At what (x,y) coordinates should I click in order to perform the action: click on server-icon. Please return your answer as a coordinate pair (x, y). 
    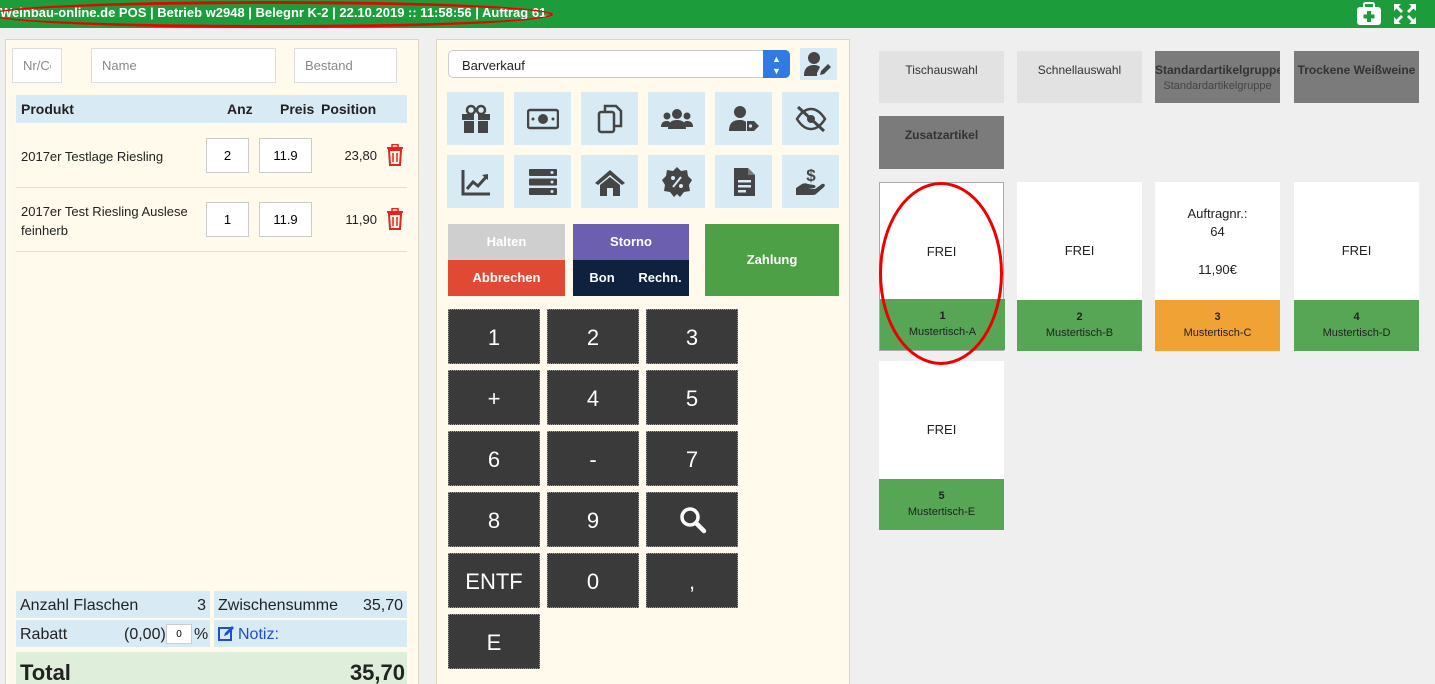
    Looking at the image, I should click on (543, 182).